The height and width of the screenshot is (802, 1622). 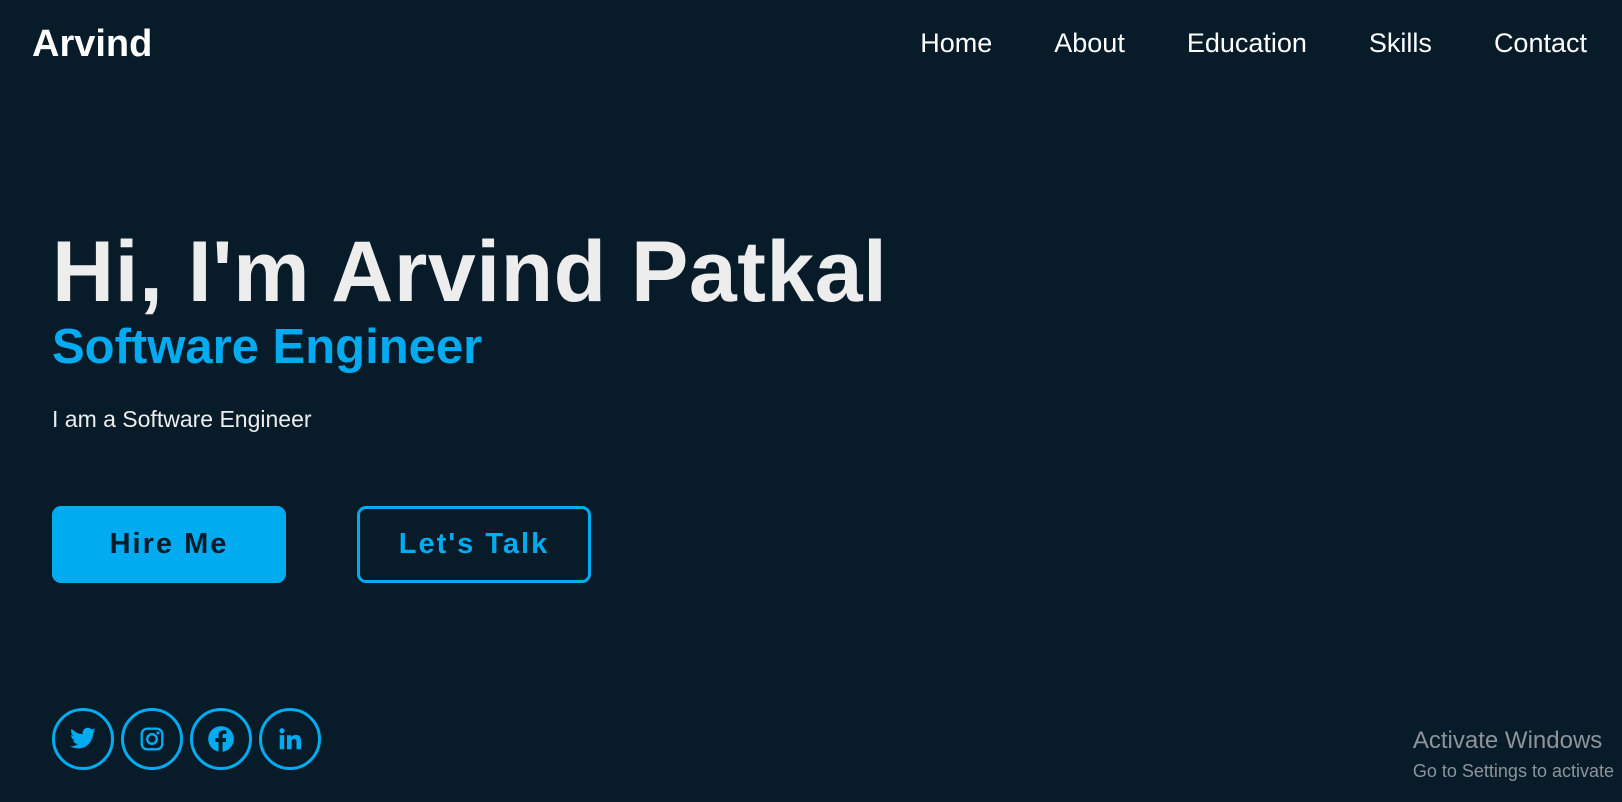 I want to click on instagram-link, so click(x=152, y=739).